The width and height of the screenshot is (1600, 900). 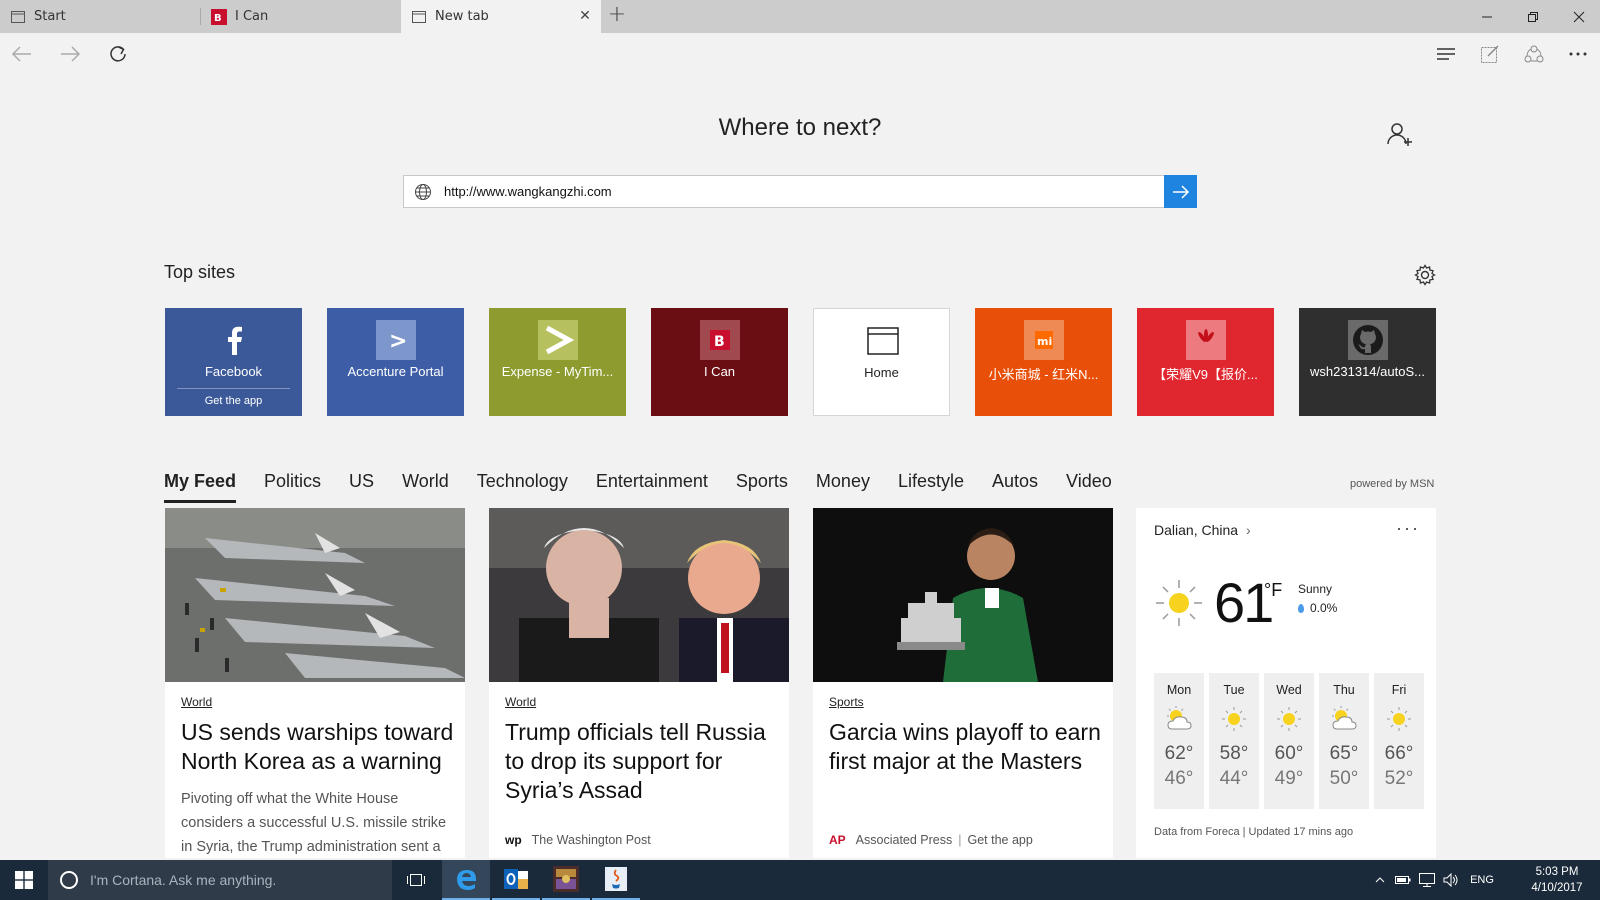 I want to click on tile-accenture-portal: > Accenture Portal, so click(x=395, y=362).